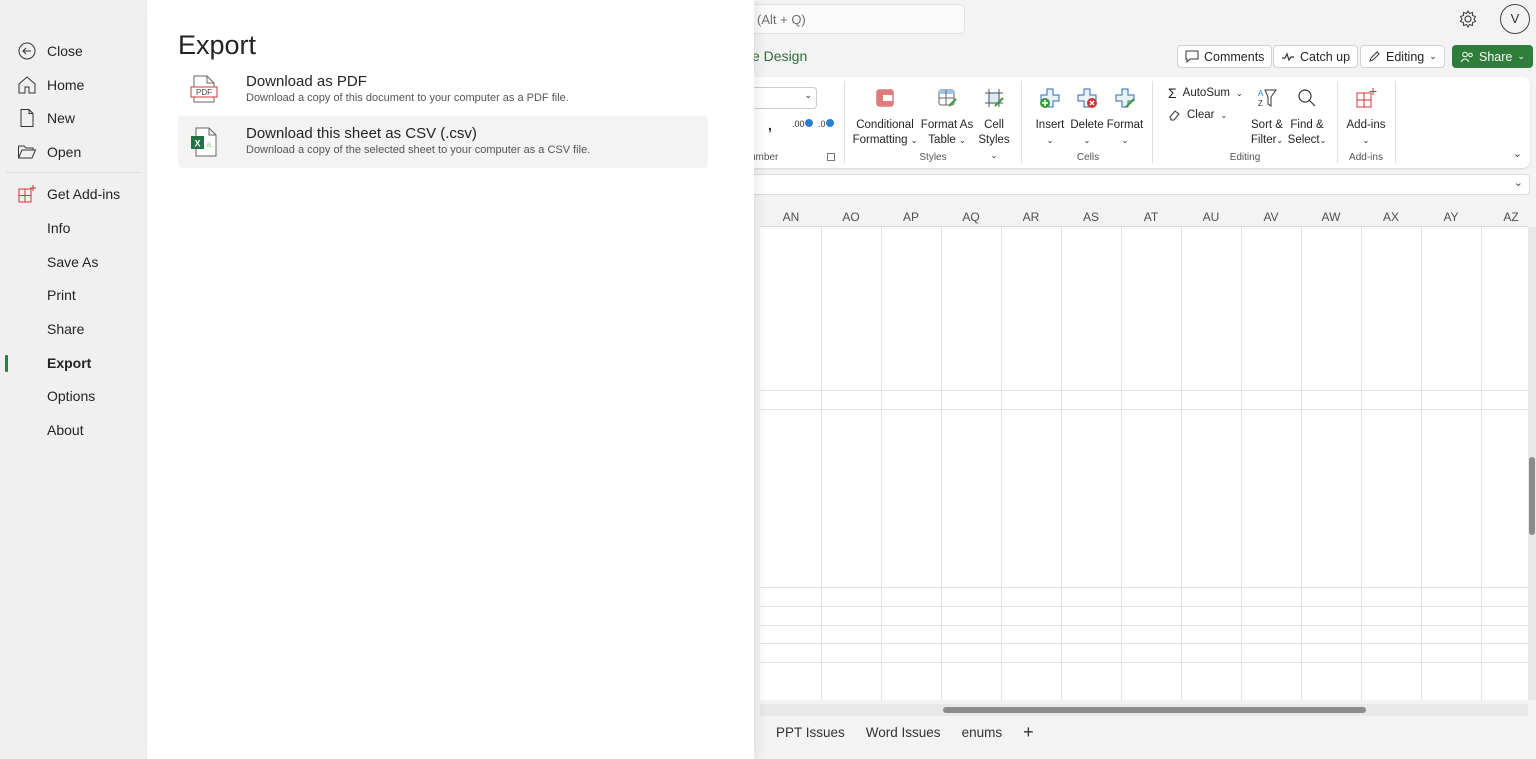  I want to click on autosum-button: Σ AutoSum ⌄, so click(1205, 93).